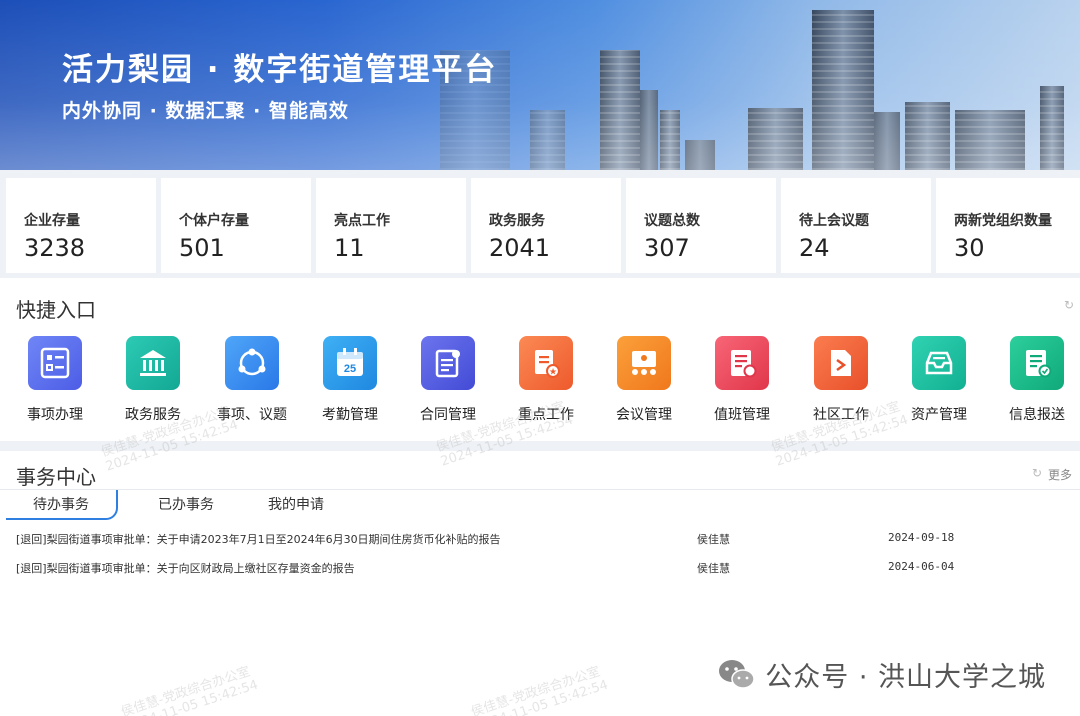 The height and width of the screenshot is (716, 1080). I want to click on quick-item-label: 信息报送, so click(1037, 415).